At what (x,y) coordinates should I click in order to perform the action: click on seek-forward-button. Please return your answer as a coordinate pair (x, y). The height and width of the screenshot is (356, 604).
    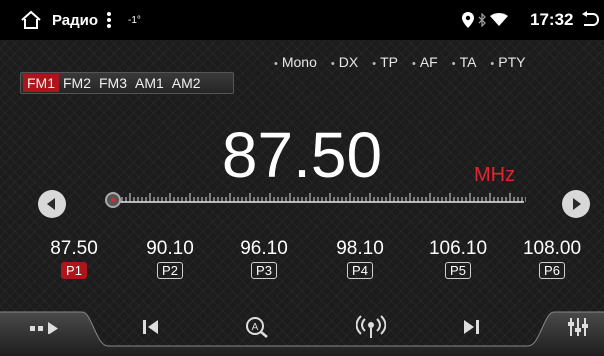
    Looking at the image, I should click on (576, 204).